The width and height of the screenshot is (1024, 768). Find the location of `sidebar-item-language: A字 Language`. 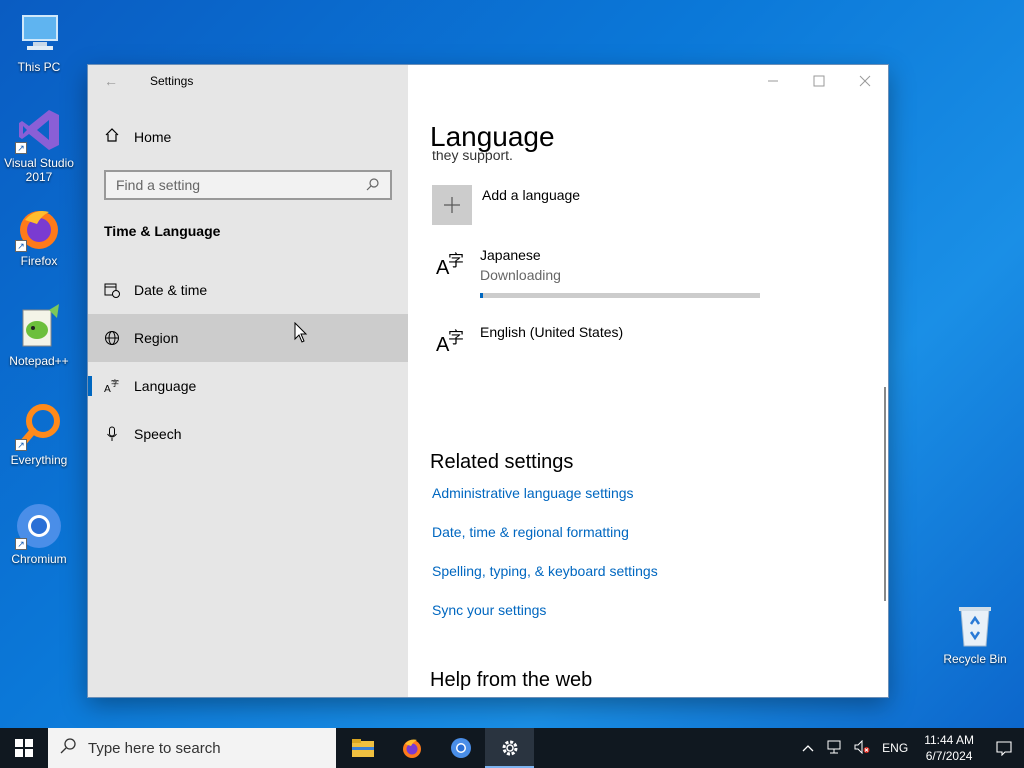

sidebar-item-language: A字 Language is located at coordinates (248, 386).